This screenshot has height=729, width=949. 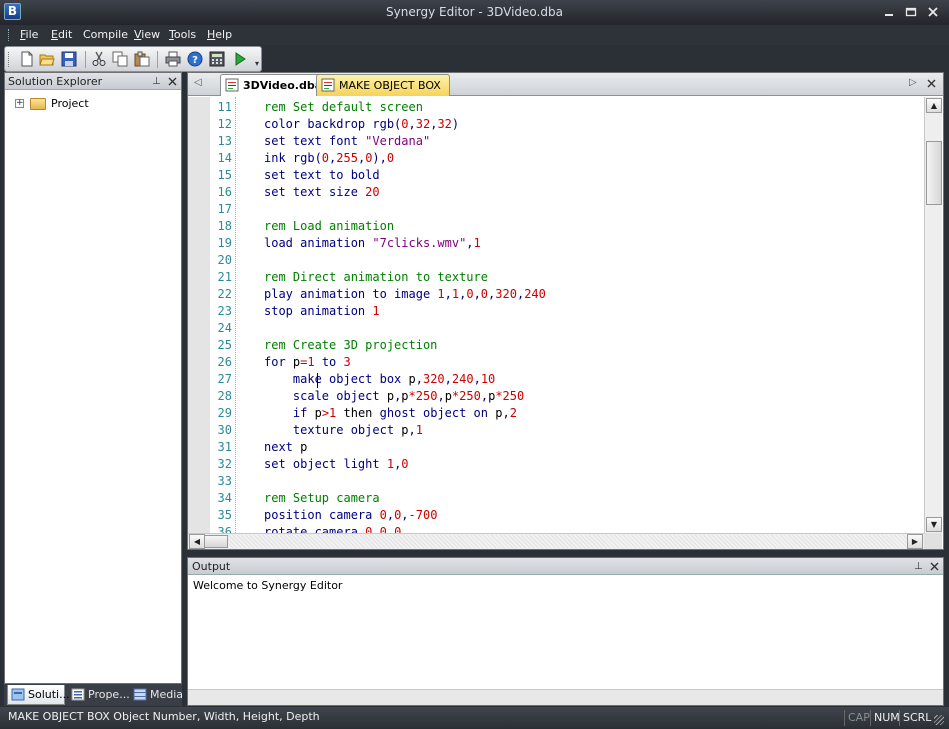 What do you see at coordinates (195, 59) in the screenshot?
I see `help-icon: ?` at bounding box center [195, 59].